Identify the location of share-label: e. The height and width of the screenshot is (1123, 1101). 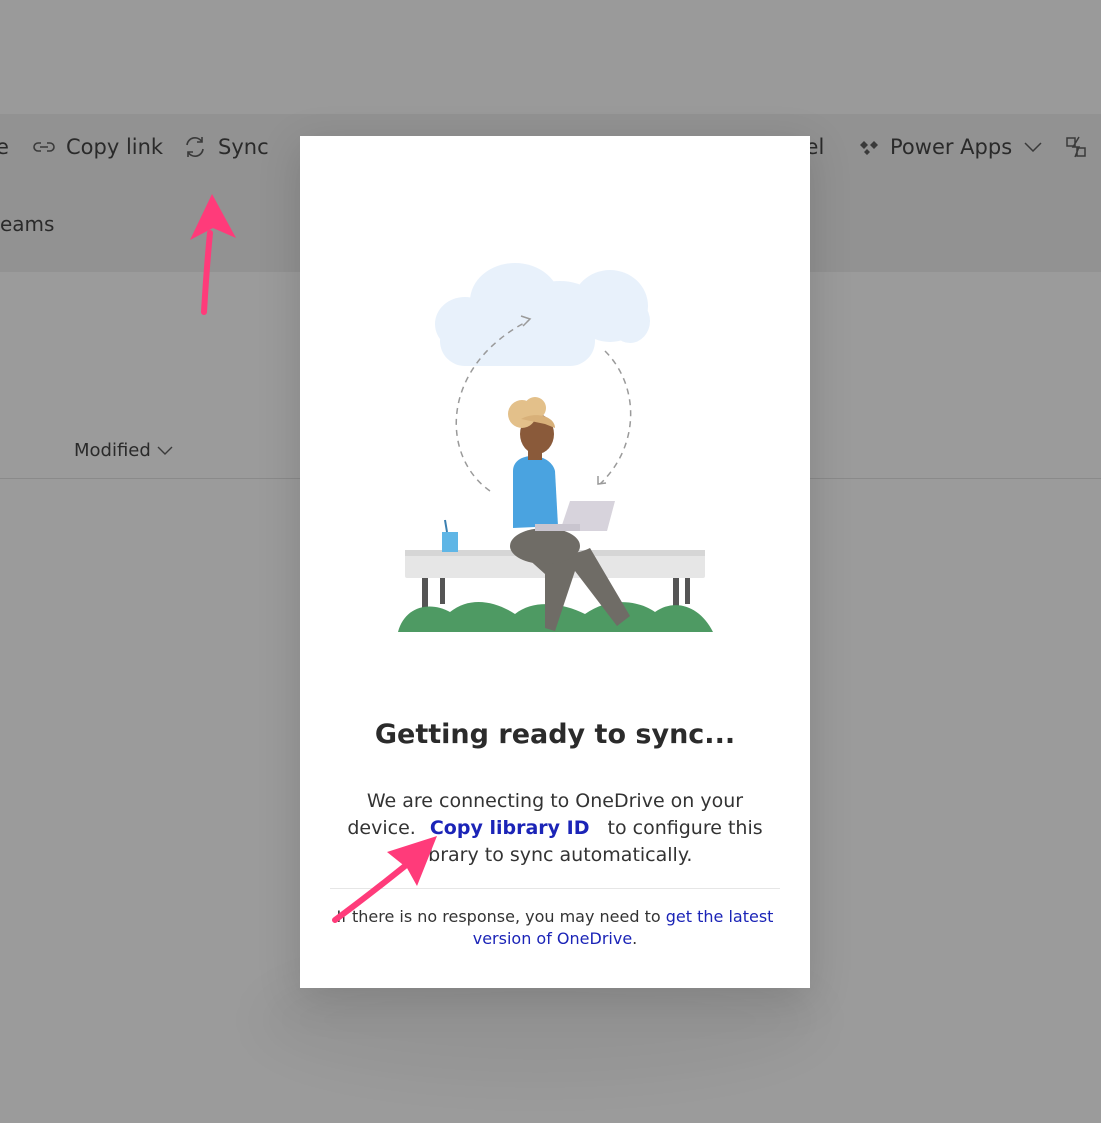
(4, 147).